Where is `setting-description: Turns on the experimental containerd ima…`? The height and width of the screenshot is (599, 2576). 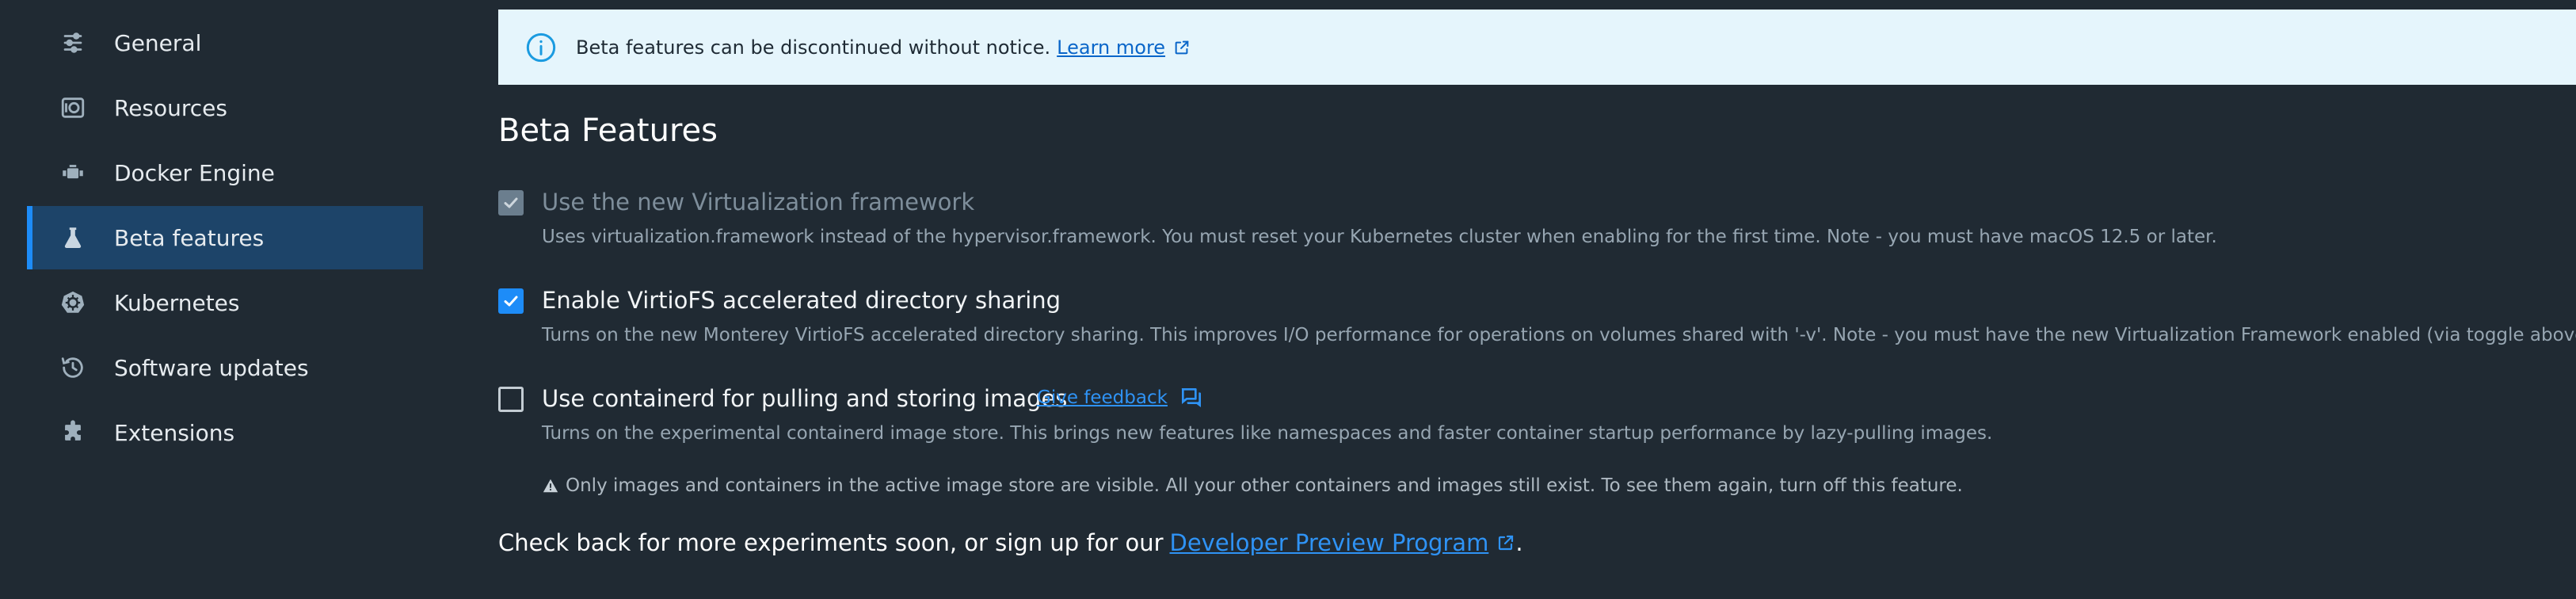 setting-description: Turns on the experimental containerd ima… is located at coordinates (1268, 434).